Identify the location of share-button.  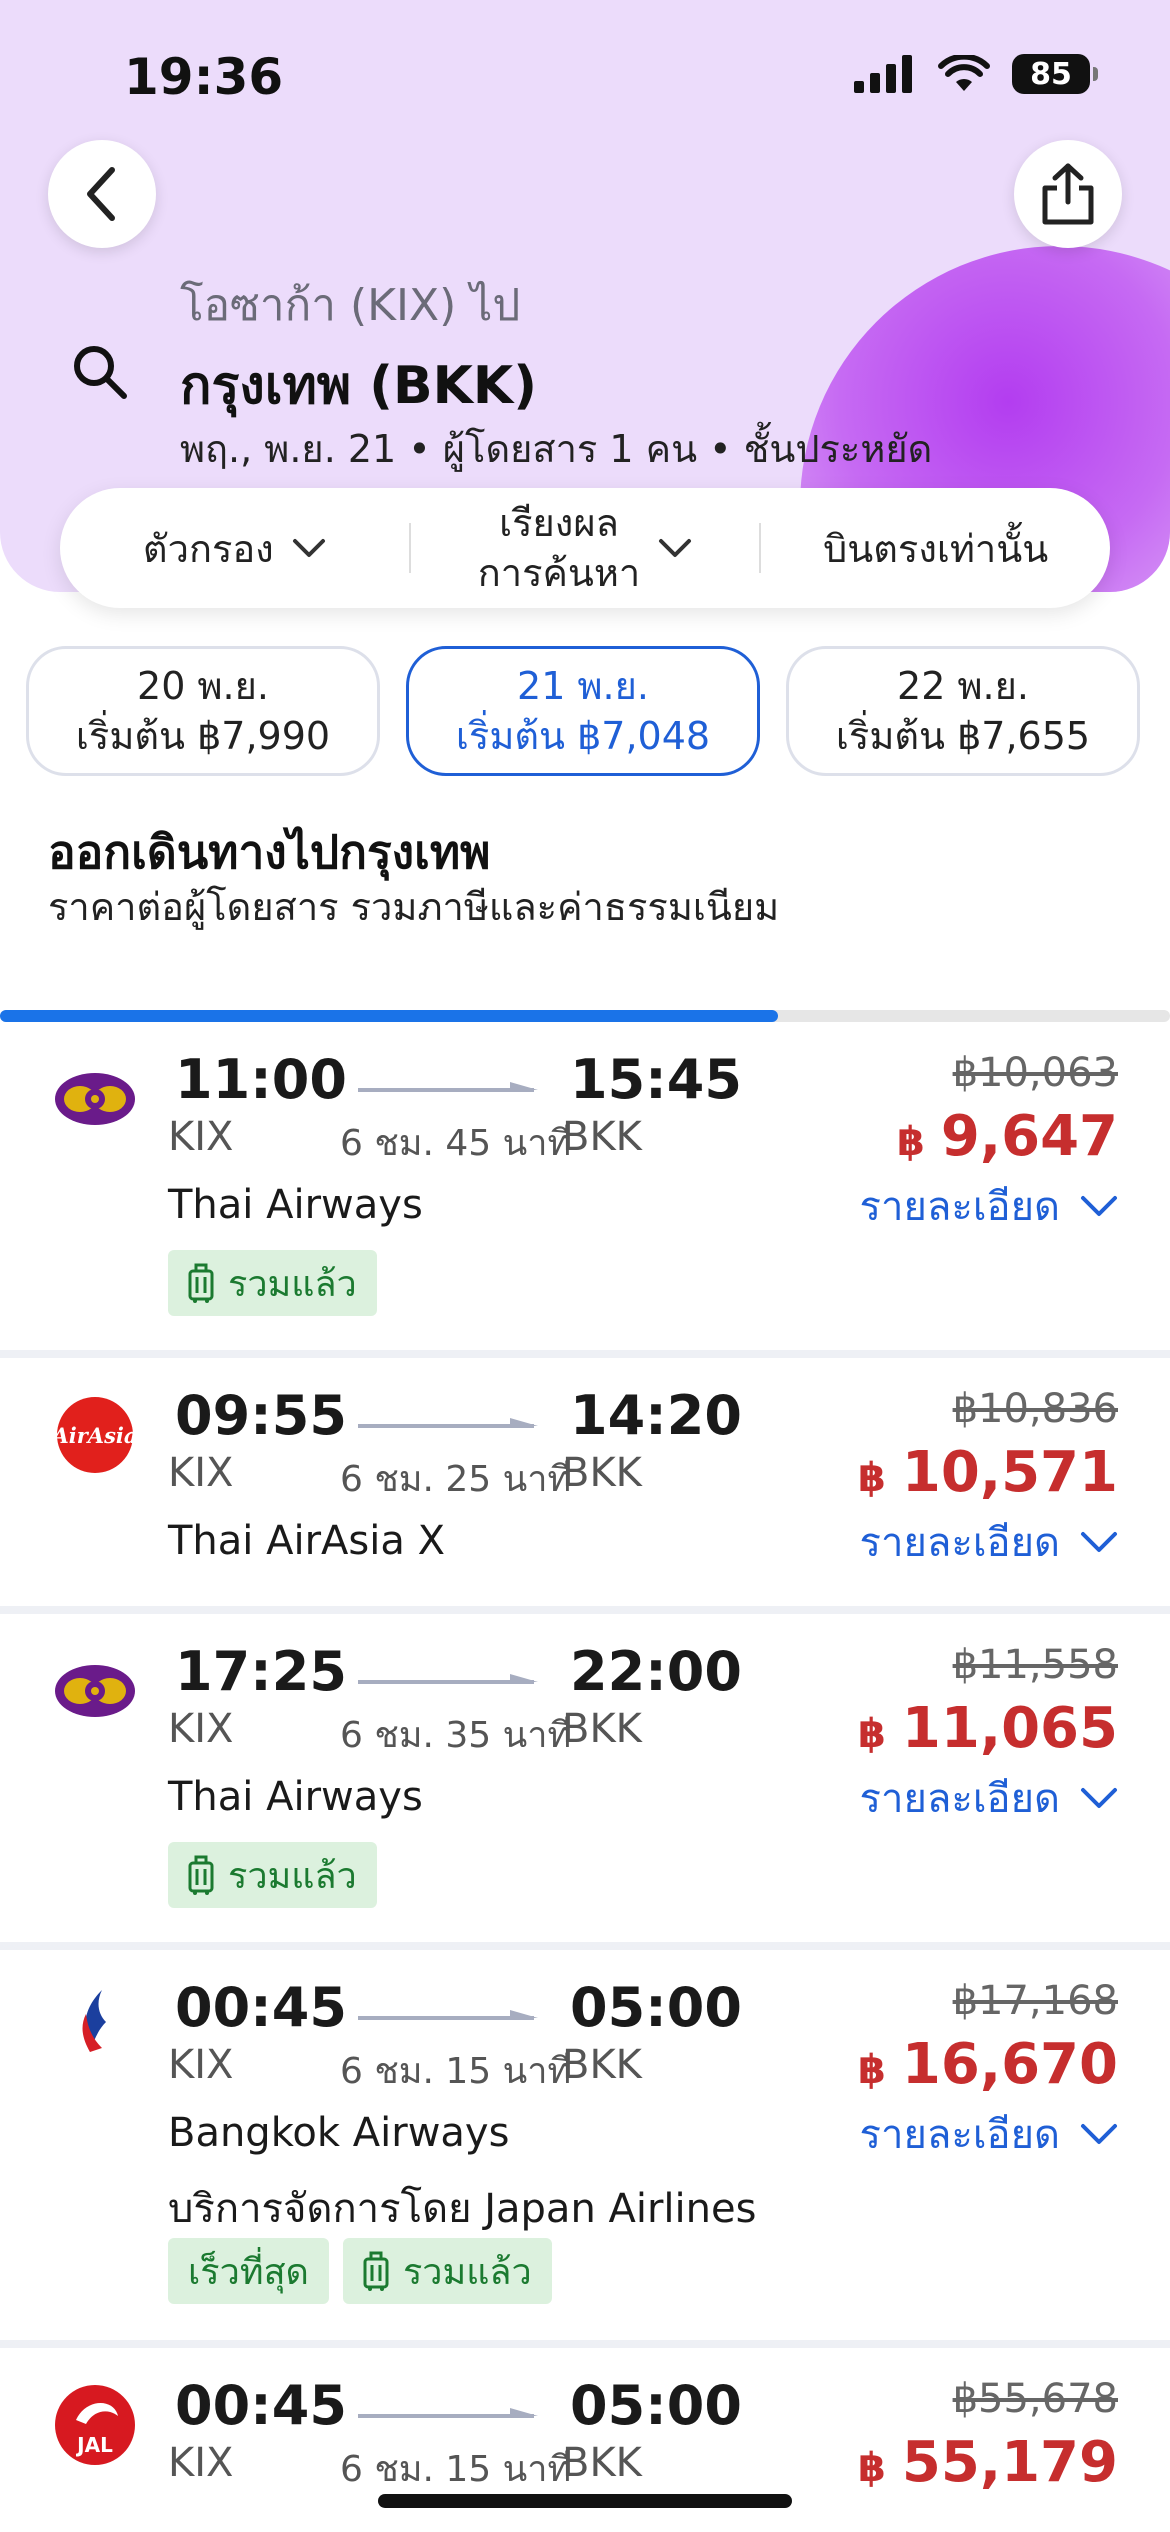
(1068, 194).